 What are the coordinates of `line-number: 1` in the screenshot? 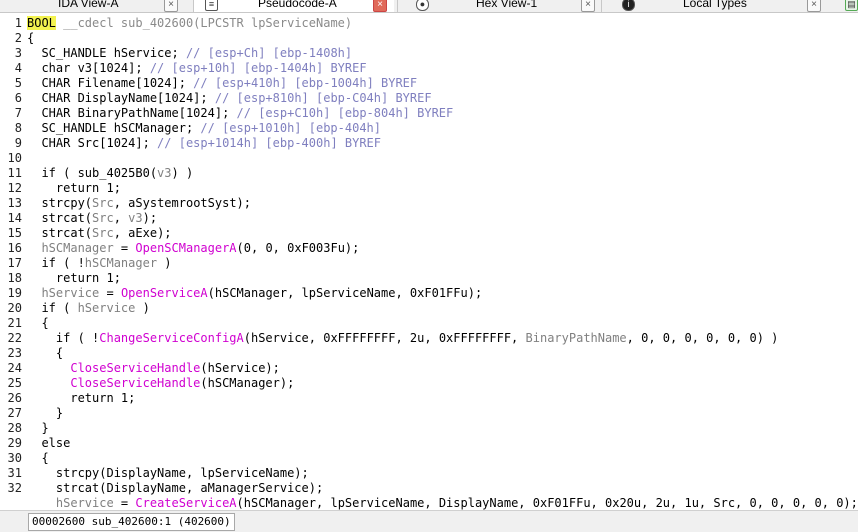 It's located at (18, 23).